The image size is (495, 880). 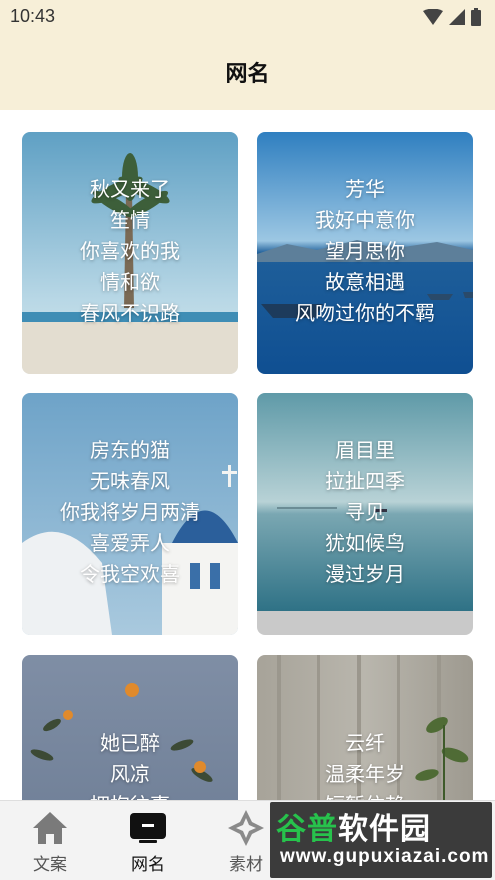 What do you see at coordinates (50, 828) in the screenshot?
I see `home-icon` at bounding box center [50, 828].